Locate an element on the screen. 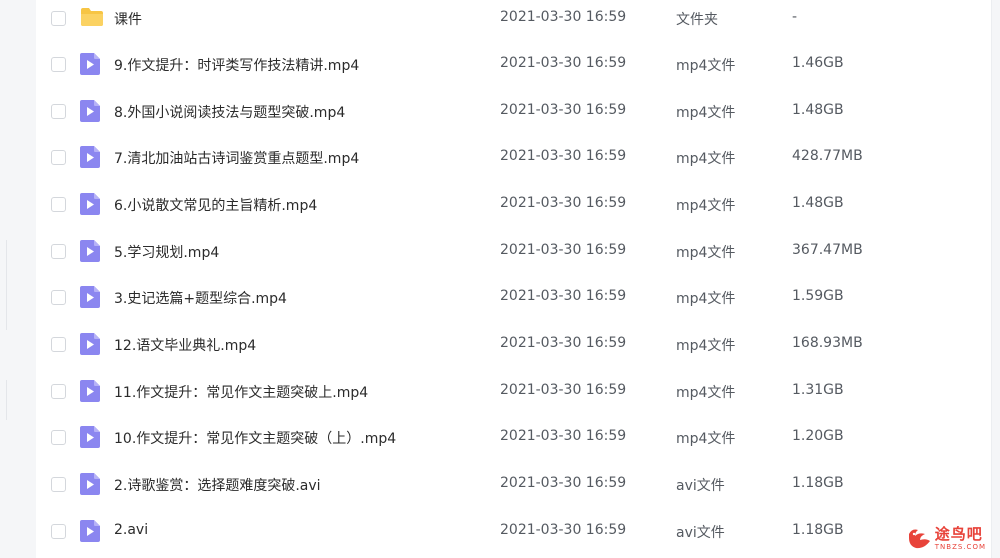 The height and width of the screenshot is (558, 1000). folder-icon is located at coordinates (91, 18).